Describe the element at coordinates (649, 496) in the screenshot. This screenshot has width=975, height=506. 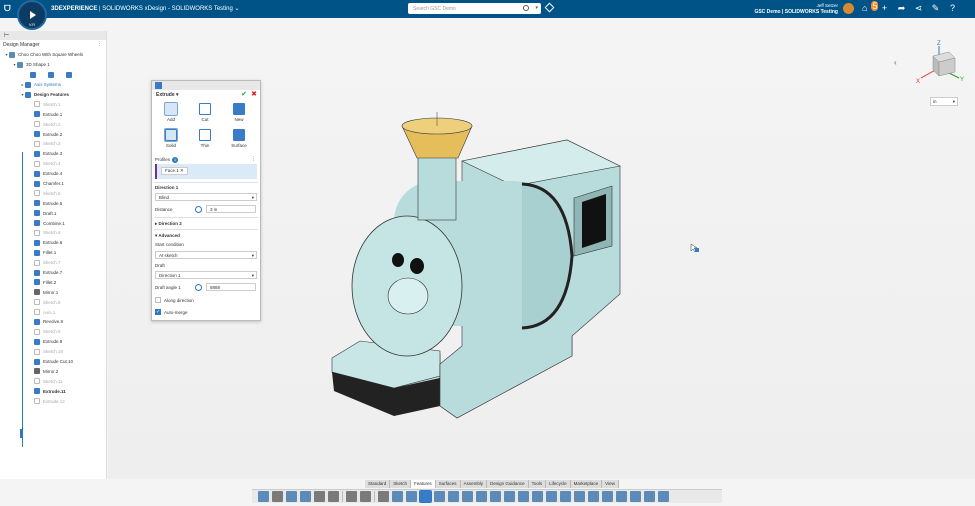
I see `thicken-icon` at that location.